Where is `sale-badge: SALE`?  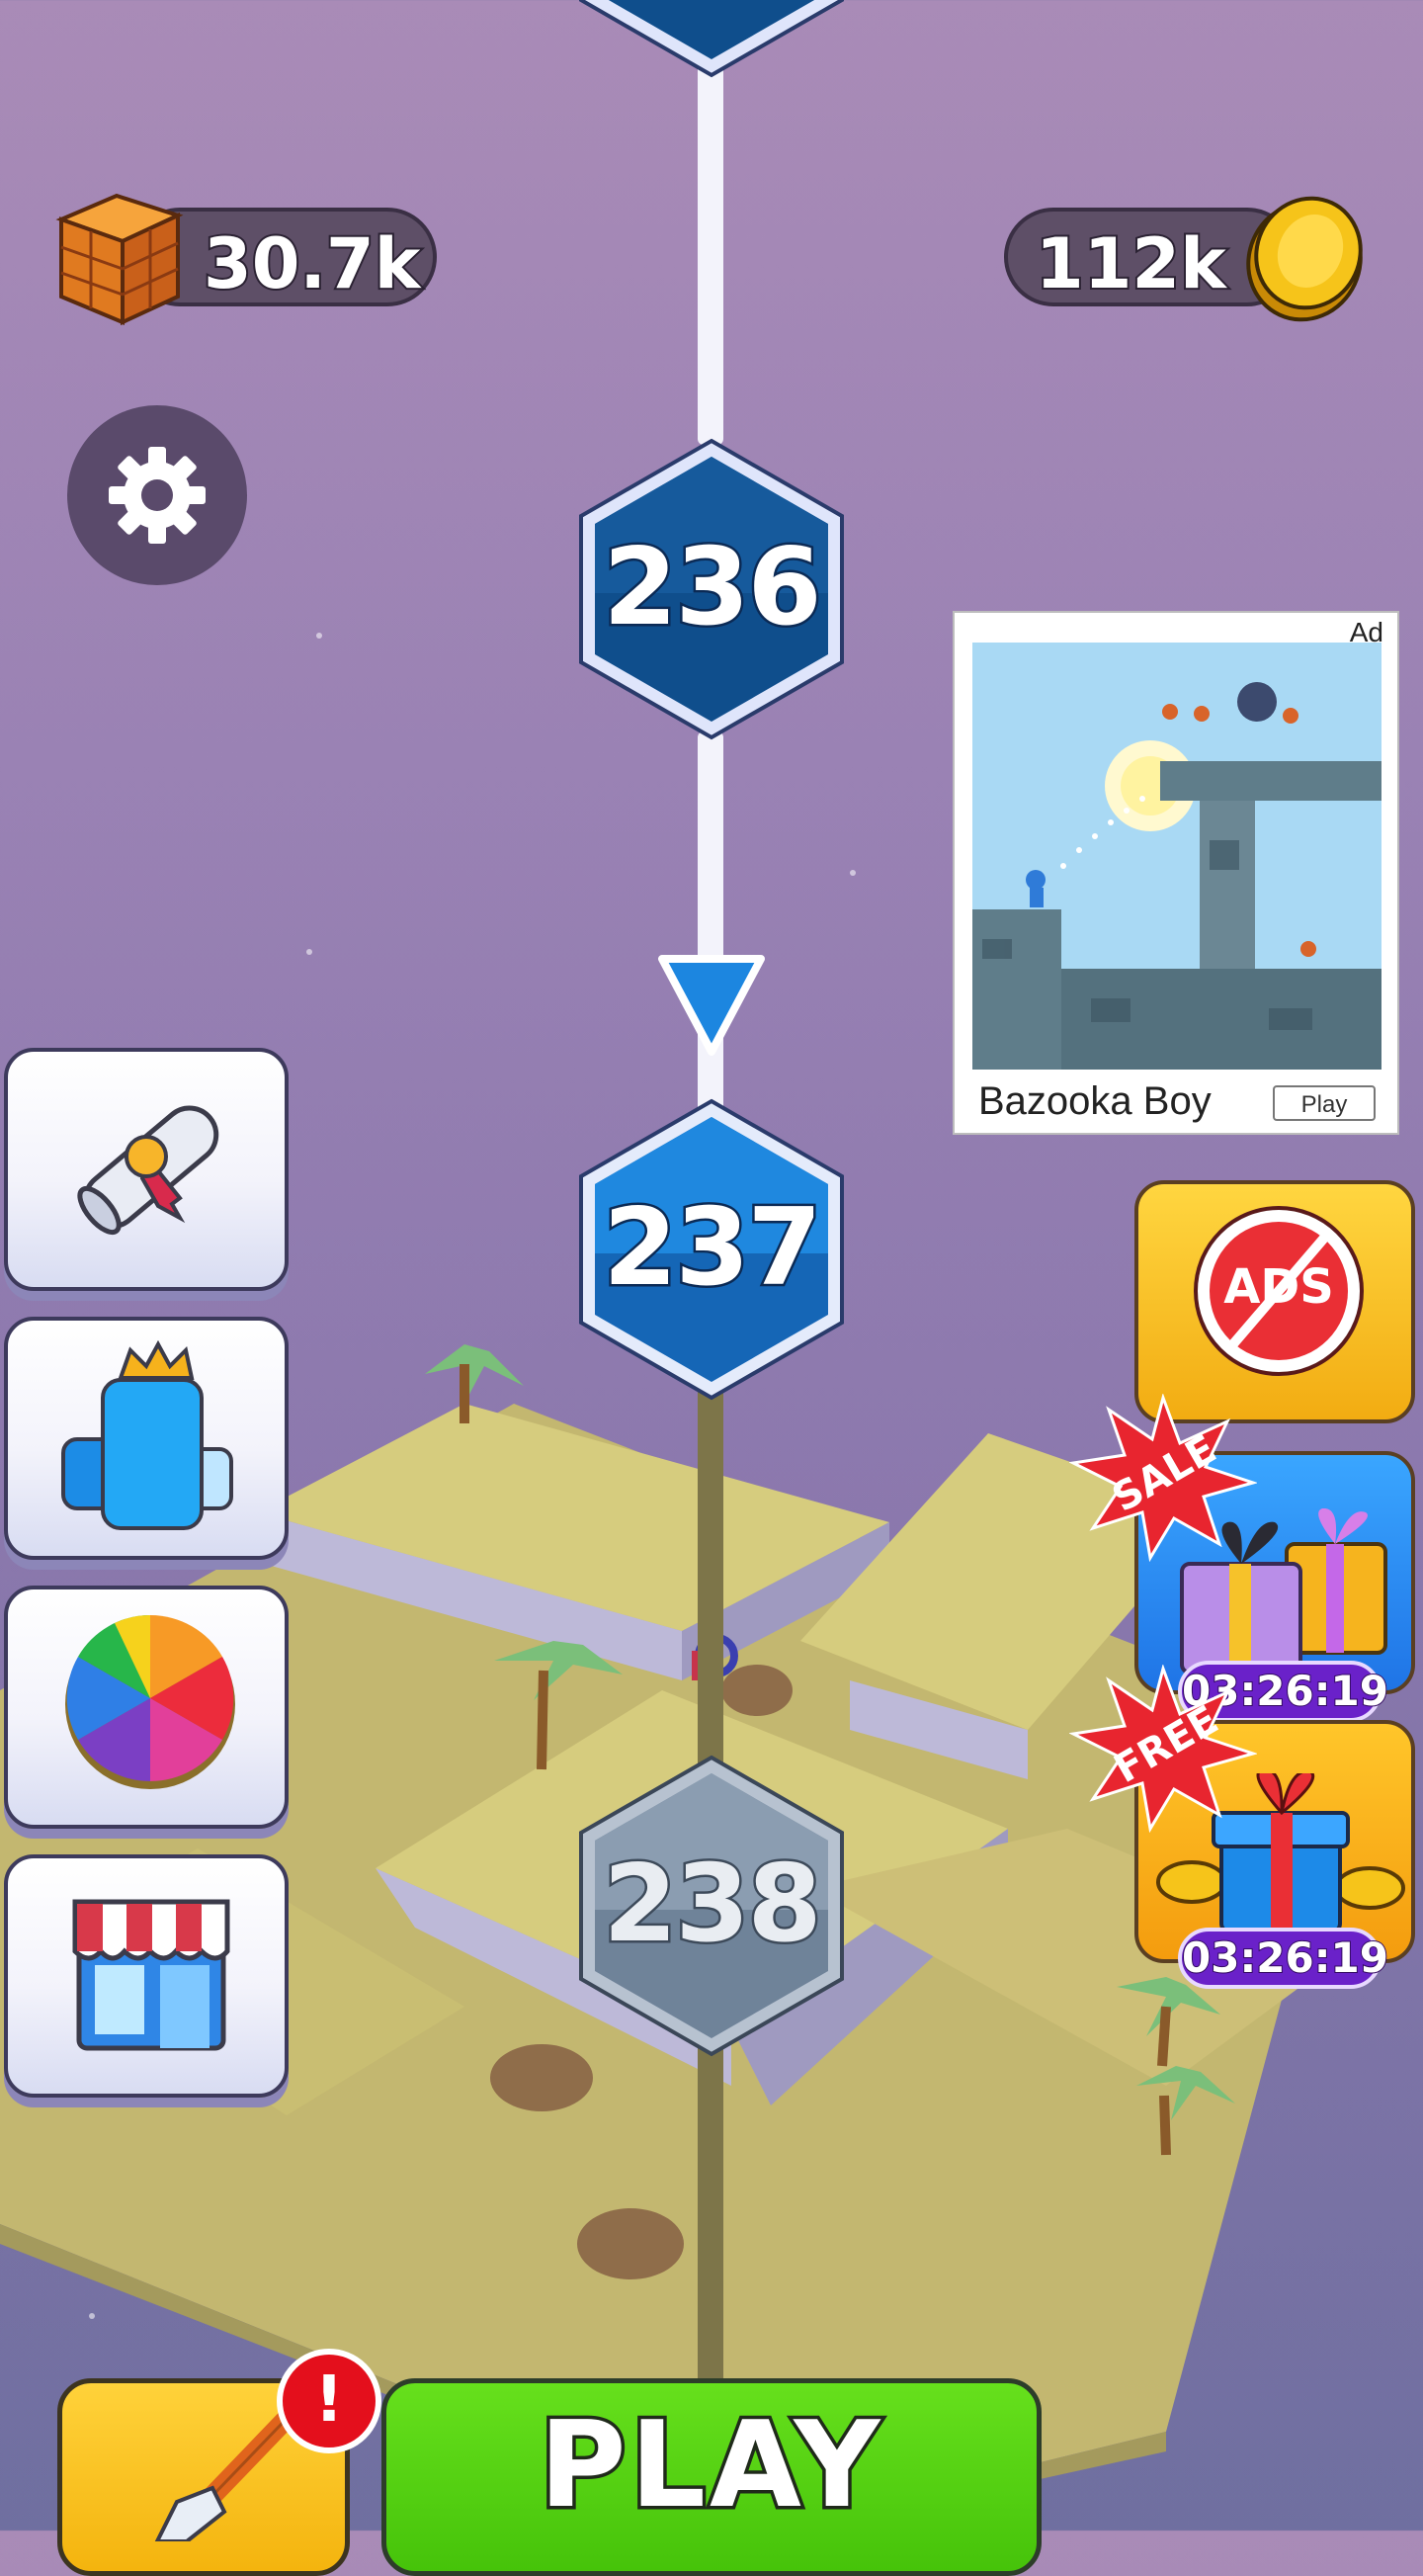
sale-badge: SALE is located at coordinates (1163, 1478).